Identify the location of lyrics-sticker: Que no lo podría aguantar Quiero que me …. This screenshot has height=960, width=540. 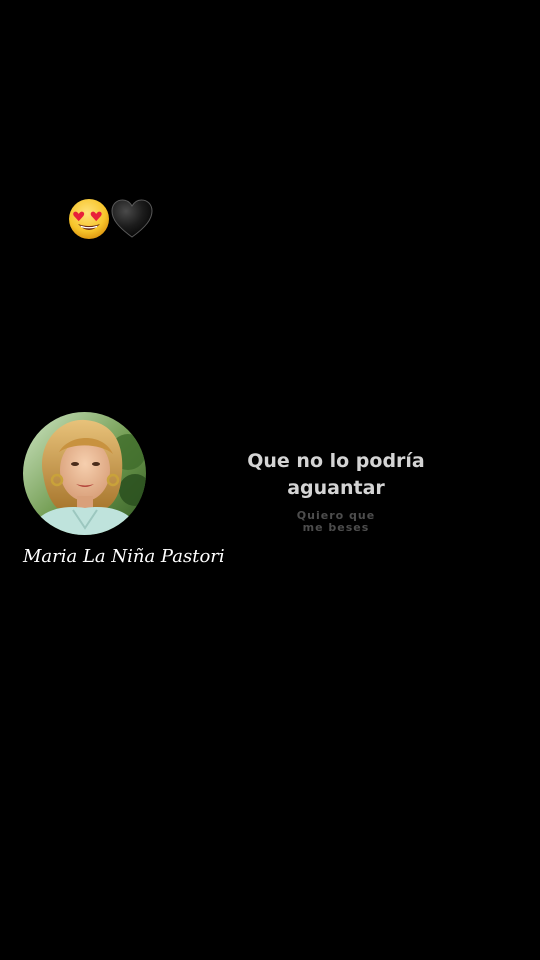
(336, 491).